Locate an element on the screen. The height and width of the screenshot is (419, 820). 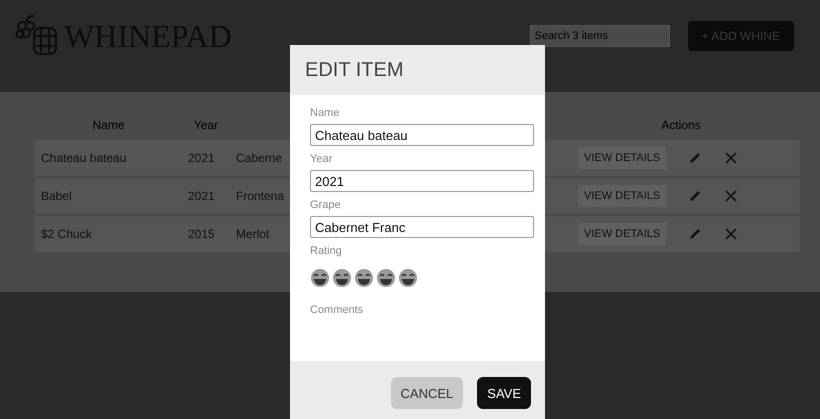
table-cell: Chateau bateau is located at coordinates (108, 158).